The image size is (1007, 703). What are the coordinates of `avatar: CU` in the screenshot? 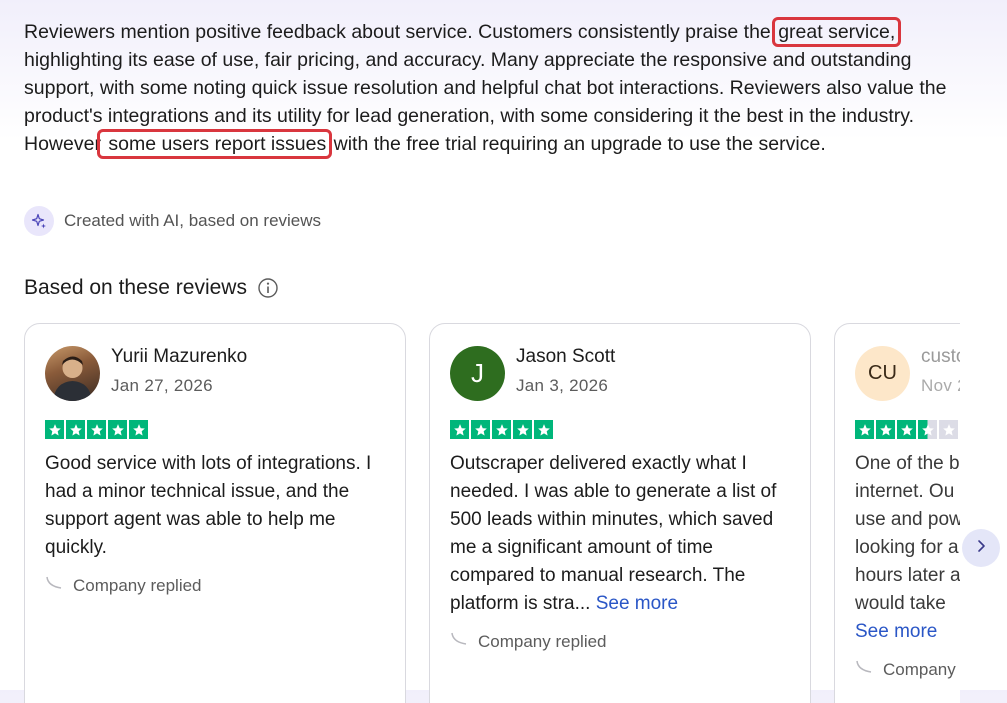 It's located at (882, 373).